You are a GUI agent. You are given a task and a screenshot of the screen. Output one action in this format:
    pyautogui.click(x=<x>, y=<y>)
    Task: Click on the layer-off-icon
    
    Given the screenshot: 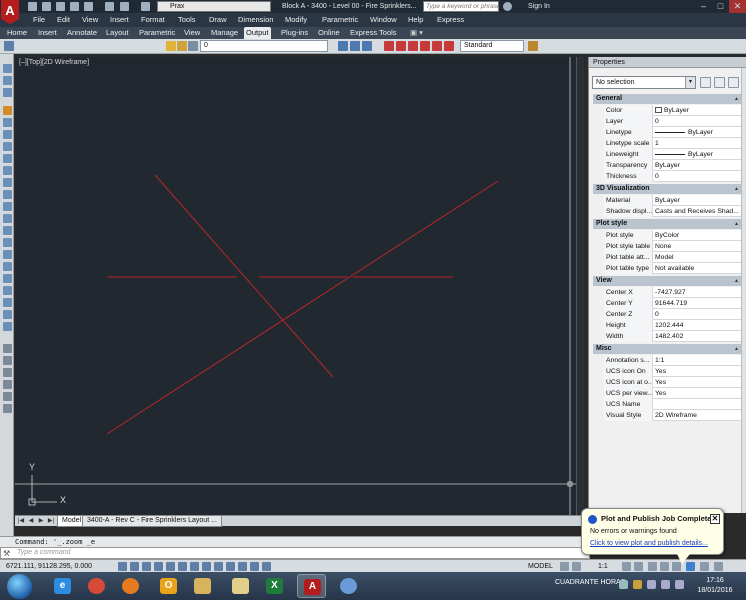 What is the action you would take?
    pyautogui.click(x=413, y=46)
    